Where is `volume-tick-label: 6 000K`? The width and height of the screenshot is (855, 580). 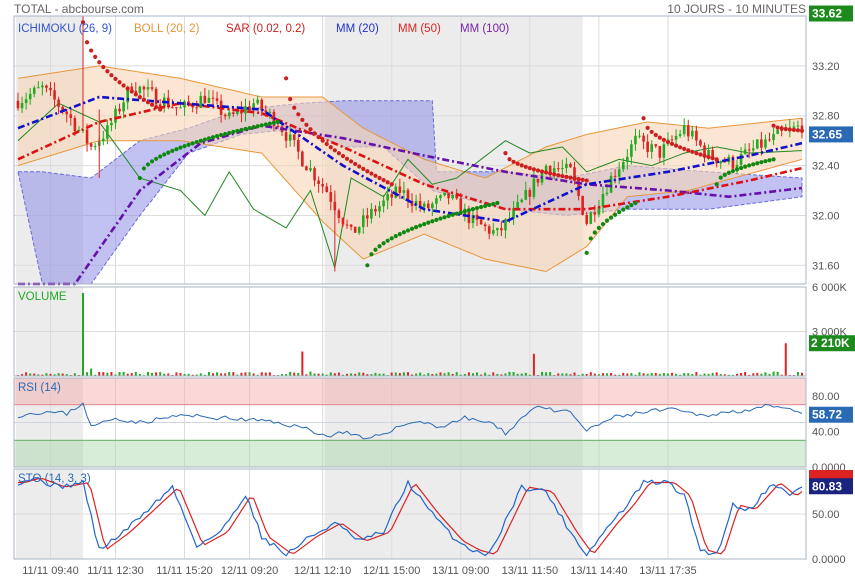 volume-tick-label: 6 000K is located at coordinates (830, 288).